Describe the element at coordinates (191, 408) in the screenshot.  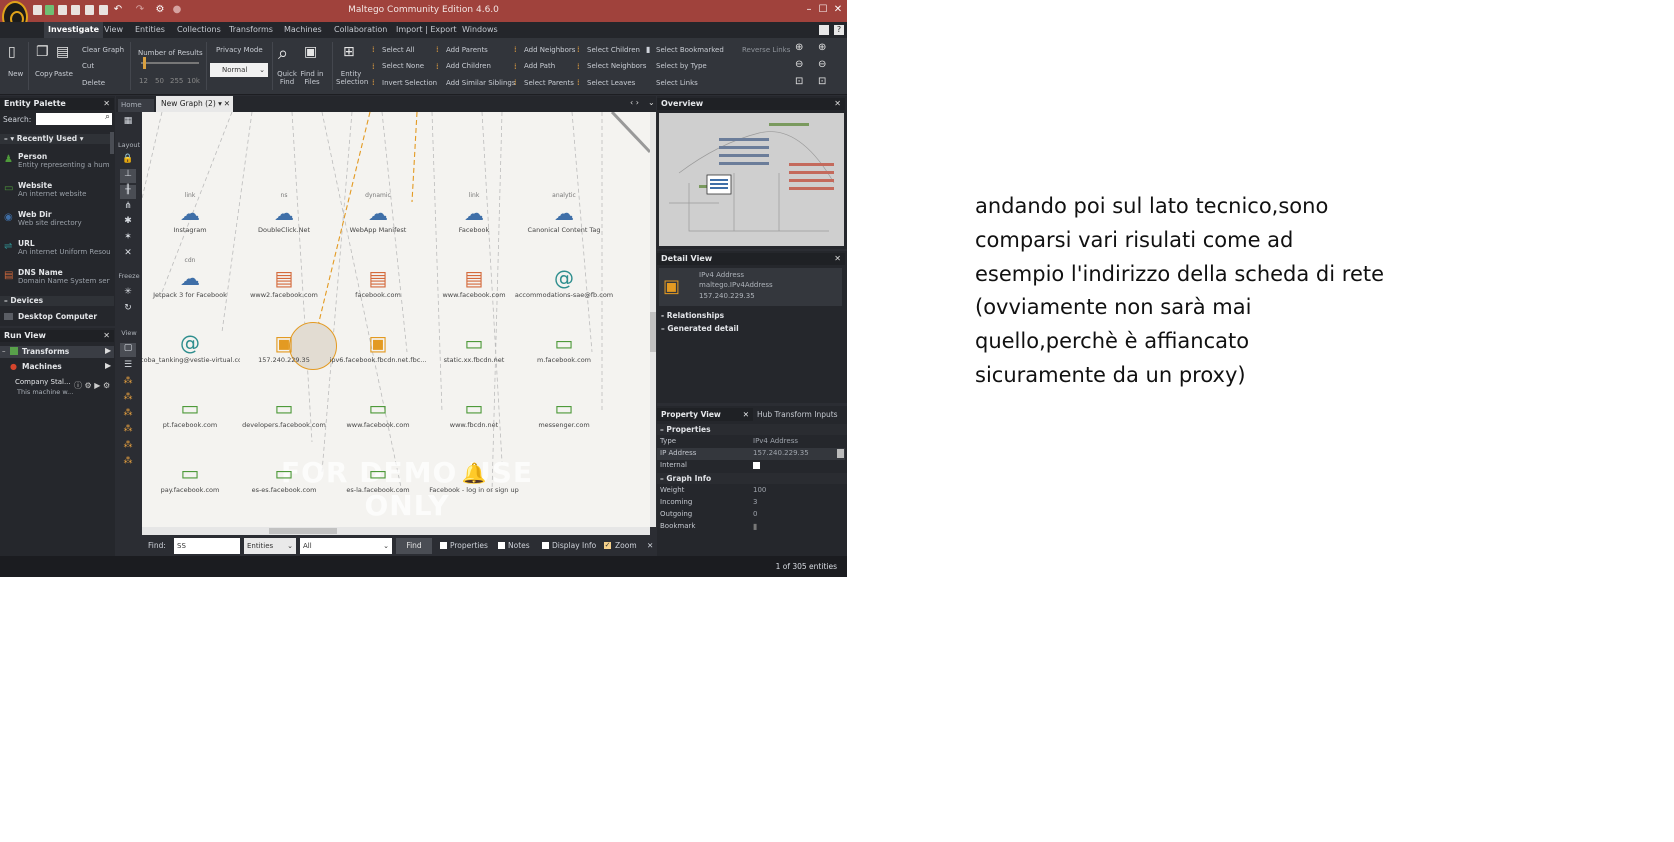
I see `graph-node: ▭ pt.facebook.com` at that location.